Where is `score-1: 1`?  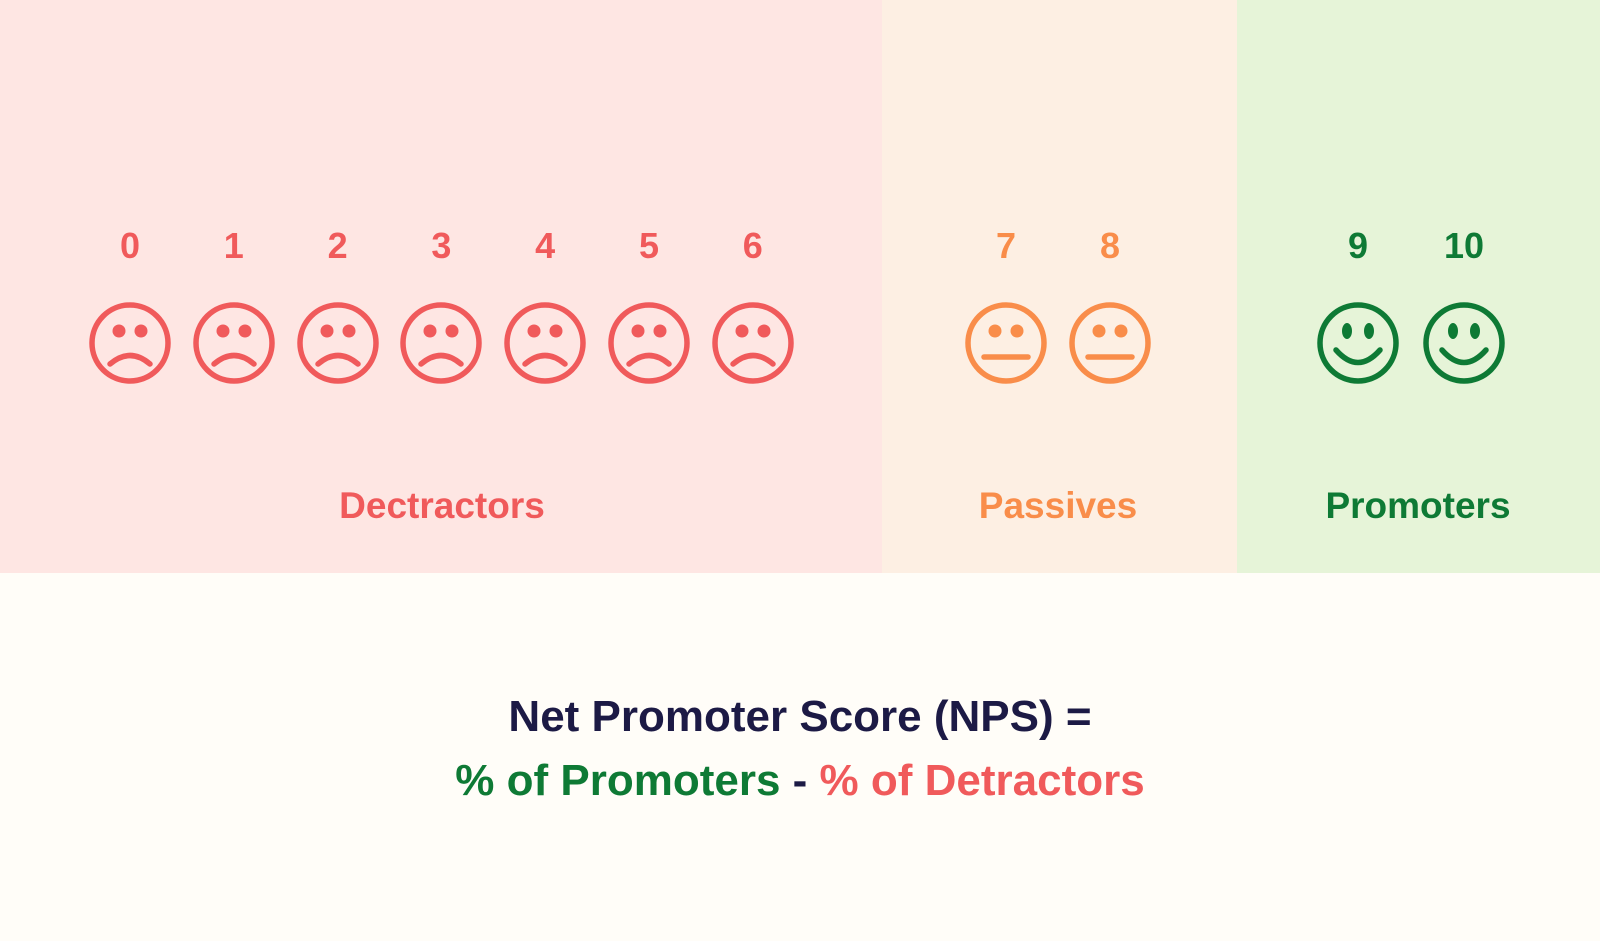
score-1: 1 is located at coordinates (233, 245).